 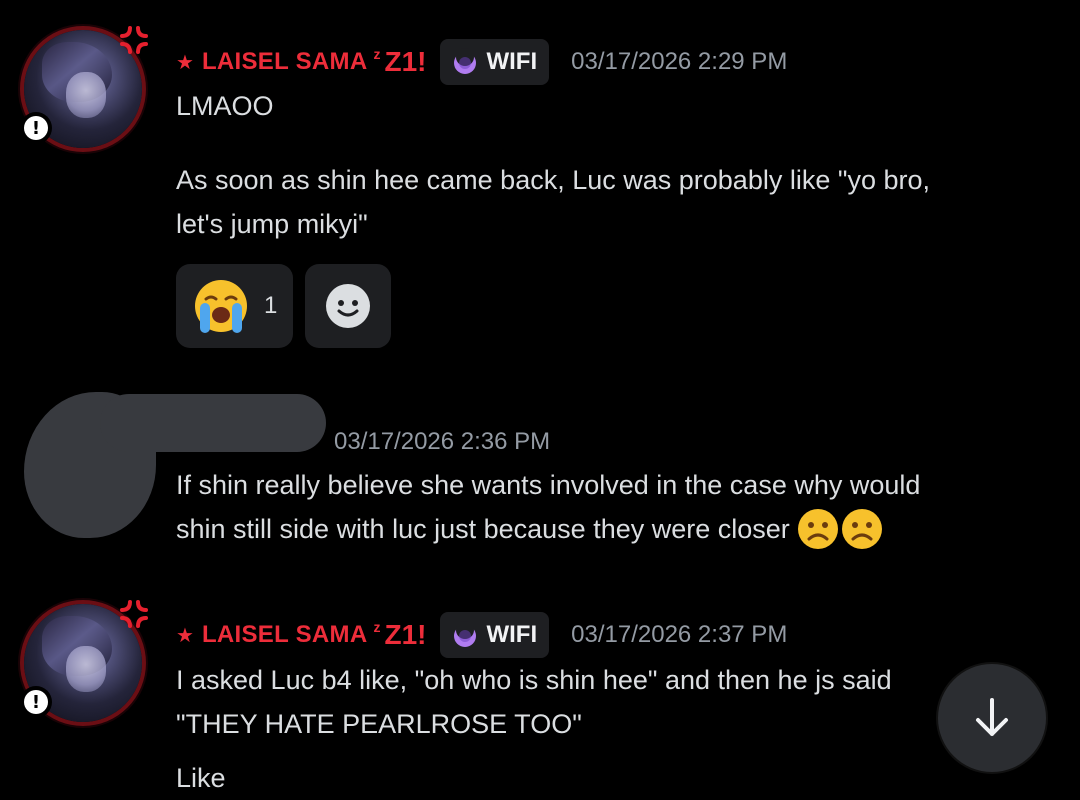 I want to click on loudly-crying-face-icon, so click(x=221, y=306).